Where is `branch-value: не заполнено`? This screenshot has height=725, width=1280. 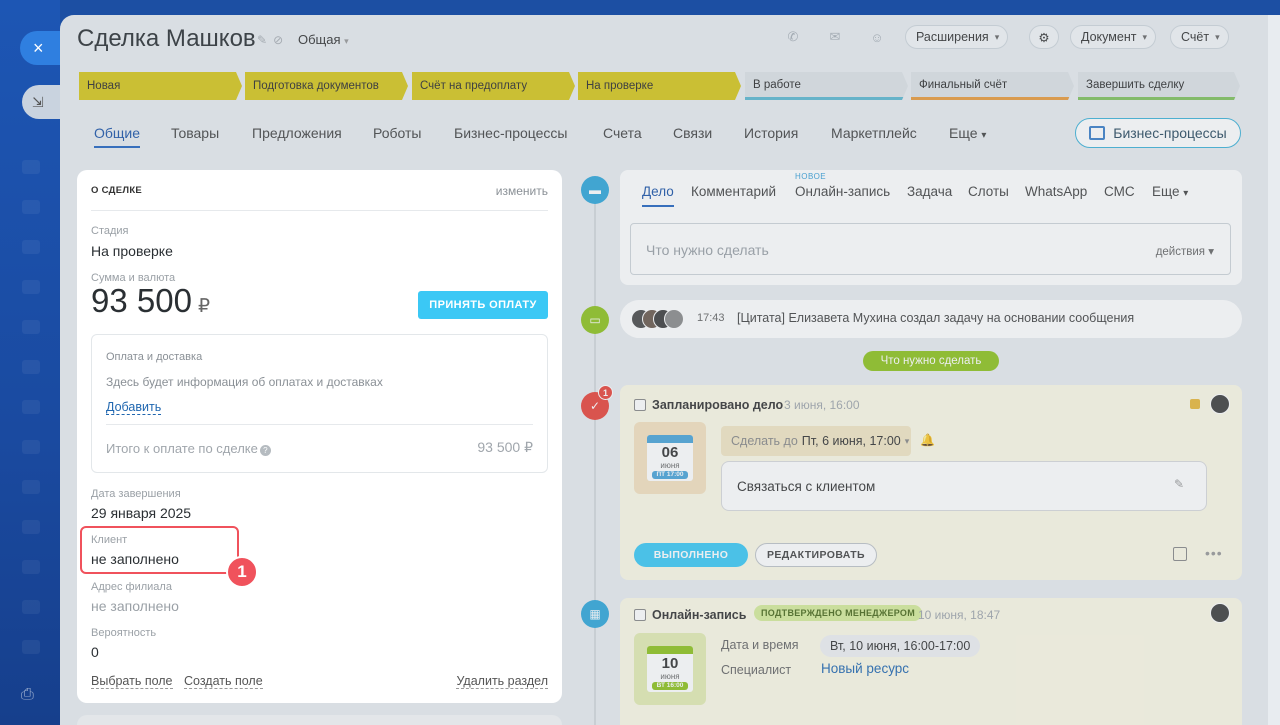
branch-value: не заполнено is located at coordinates (135, 606).